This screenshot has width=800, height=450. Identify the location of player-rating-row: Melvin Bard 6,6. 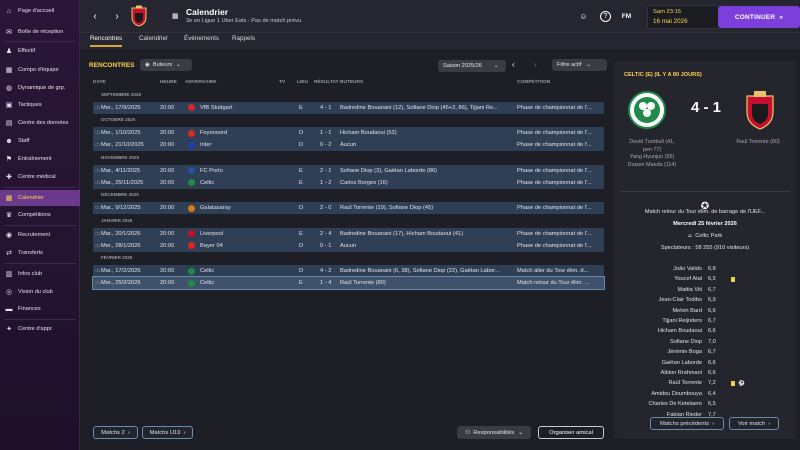
(705, 313).